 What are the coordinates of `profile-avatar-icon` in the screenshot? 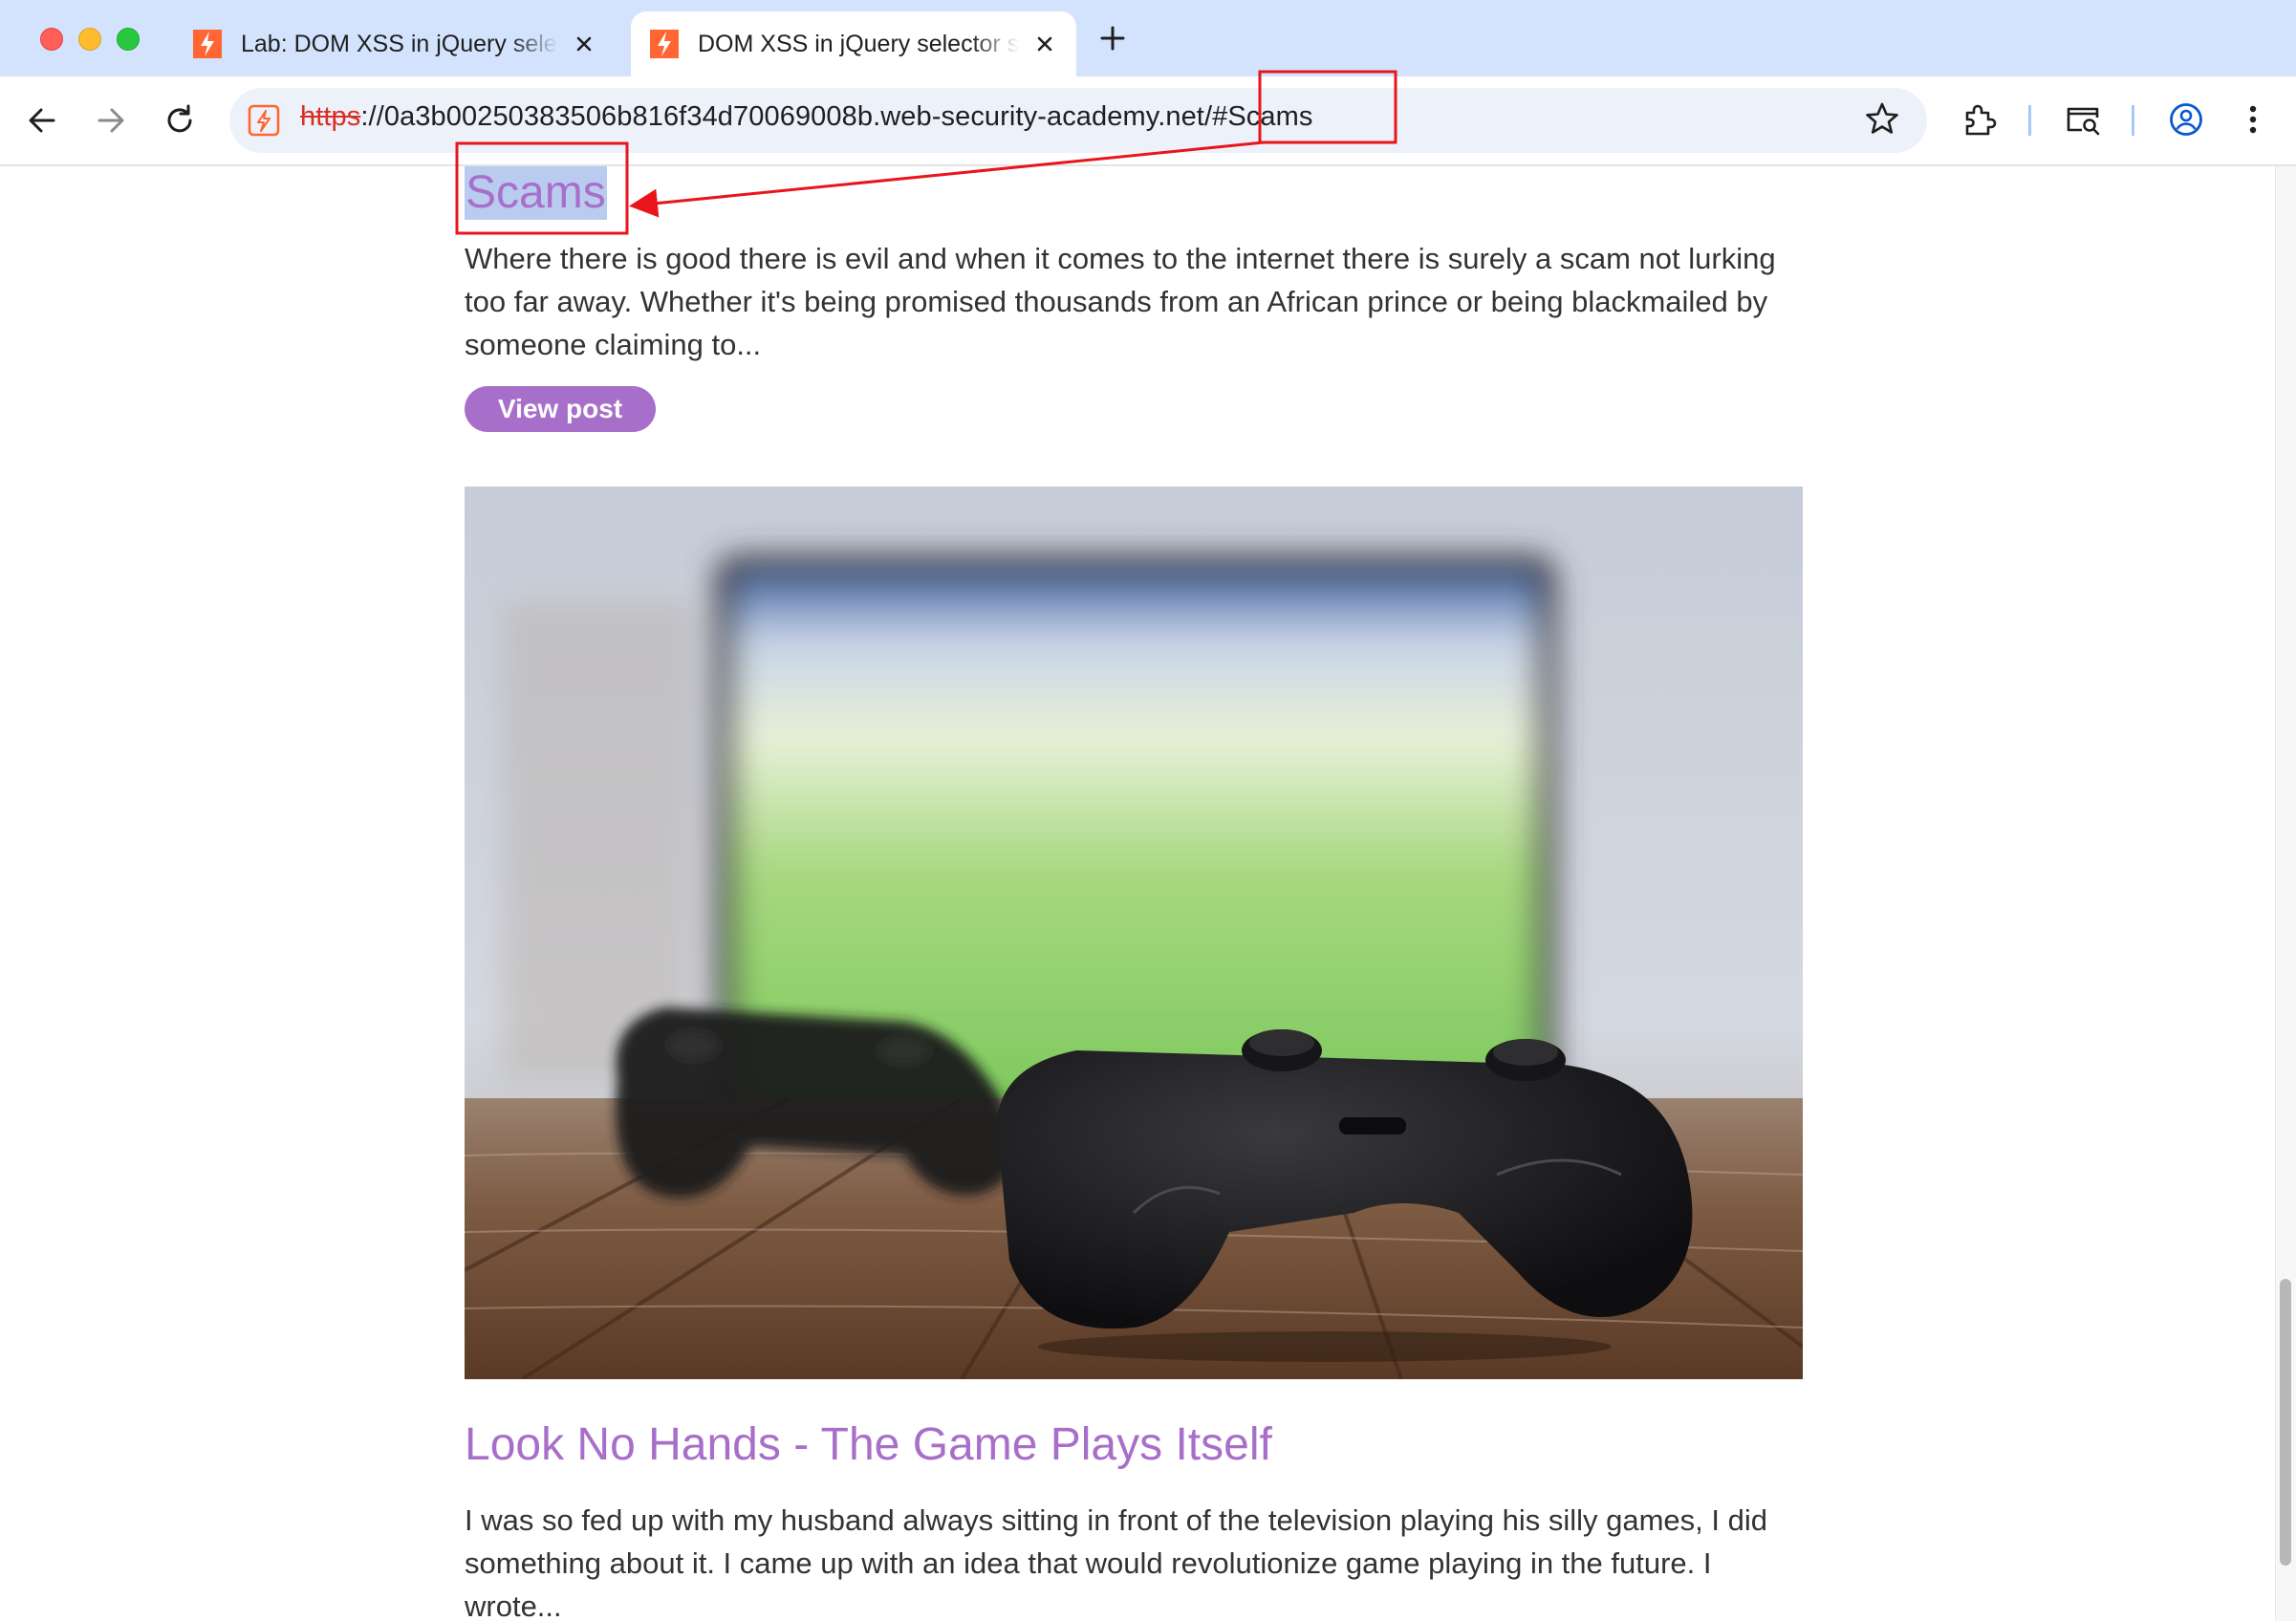 It's located at (2186, 120).